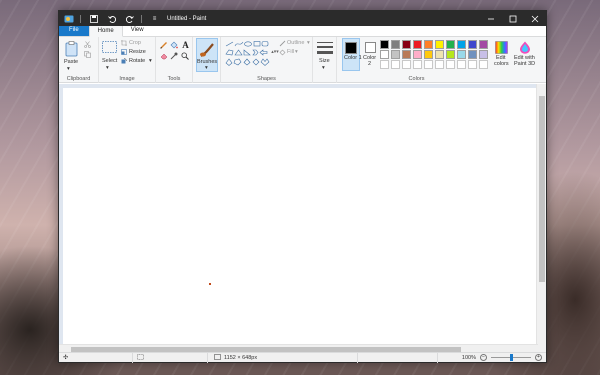  Describe the element at coordinates (135, 43) in the screenshot. I see `crop-label: Crop` at that location.